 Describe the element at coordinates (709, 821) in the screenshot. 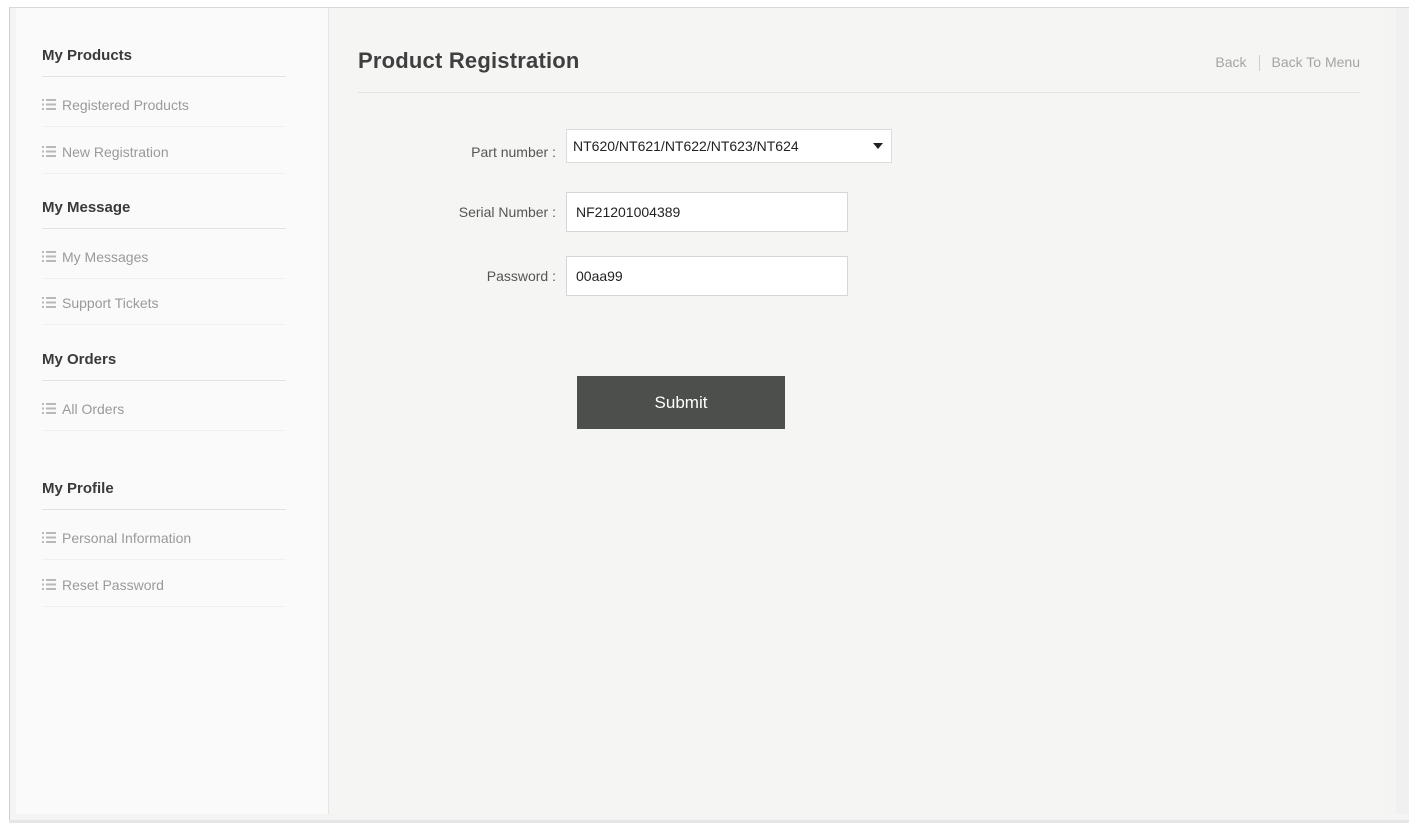

I see `window-bottom-edge` at that location.